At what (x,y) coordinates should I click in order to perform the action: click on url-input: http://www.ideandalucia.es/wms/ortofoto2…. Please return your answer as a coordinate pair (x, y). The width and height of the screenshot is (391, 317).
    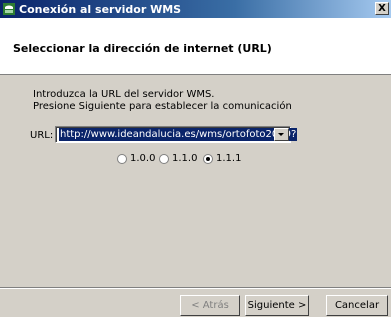
    Looking at the image, I should click on (178, 134).